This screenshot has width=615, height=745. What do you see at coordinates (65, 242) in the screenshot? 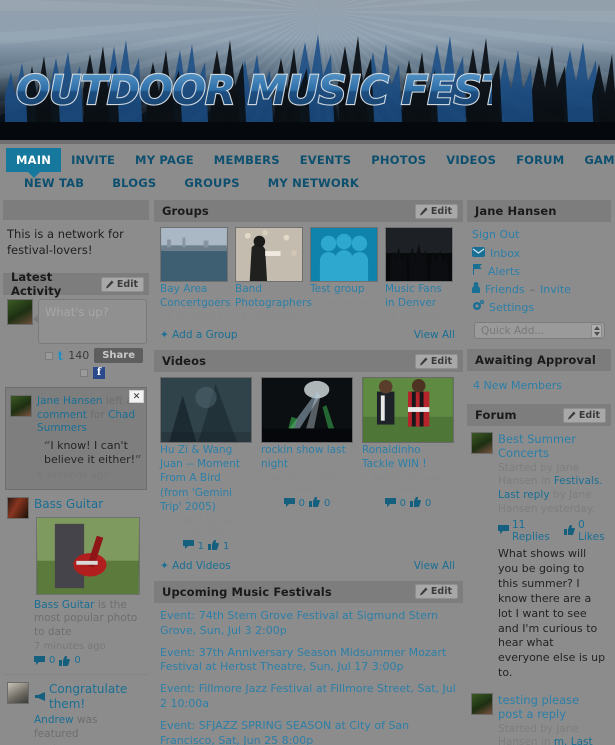
I see `network-blurb: This is a network for festival-lovers!` at bounding box center [65, 242].